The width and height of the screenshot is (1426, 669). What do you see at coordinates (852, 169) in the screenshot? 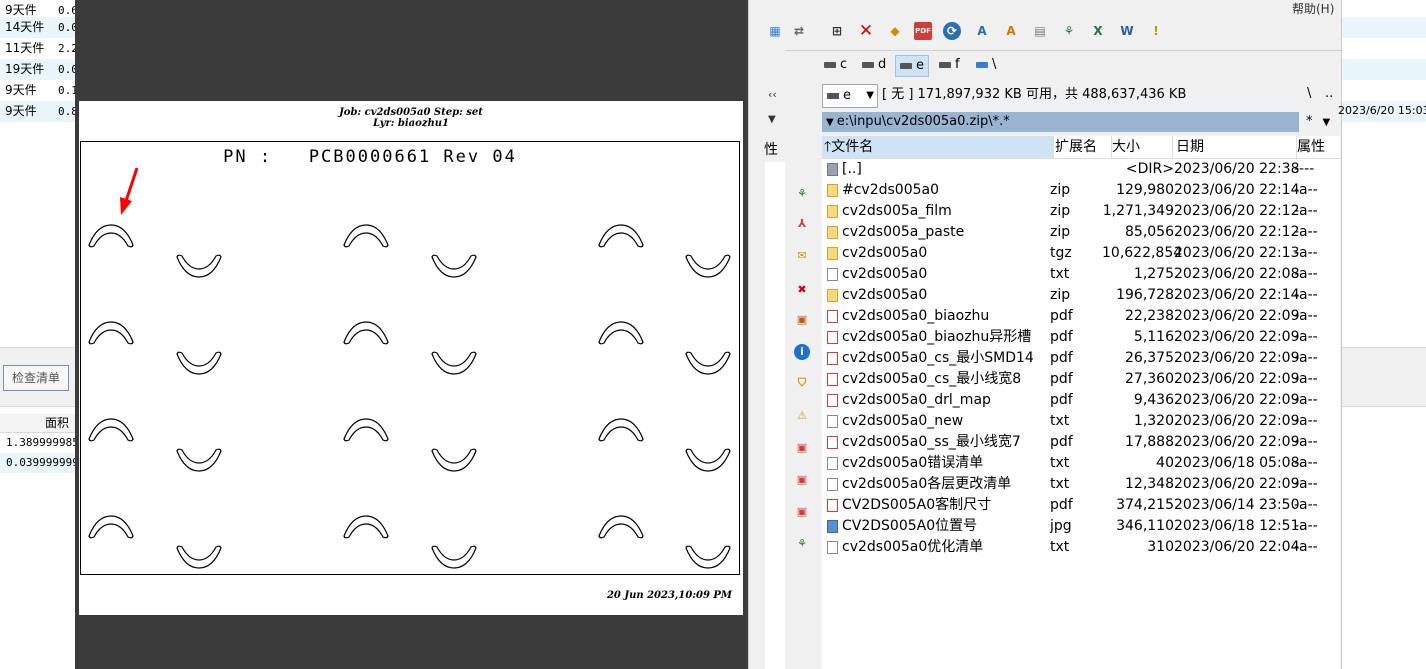
I see `file-name: [..]` at bounding box center [852, 169].